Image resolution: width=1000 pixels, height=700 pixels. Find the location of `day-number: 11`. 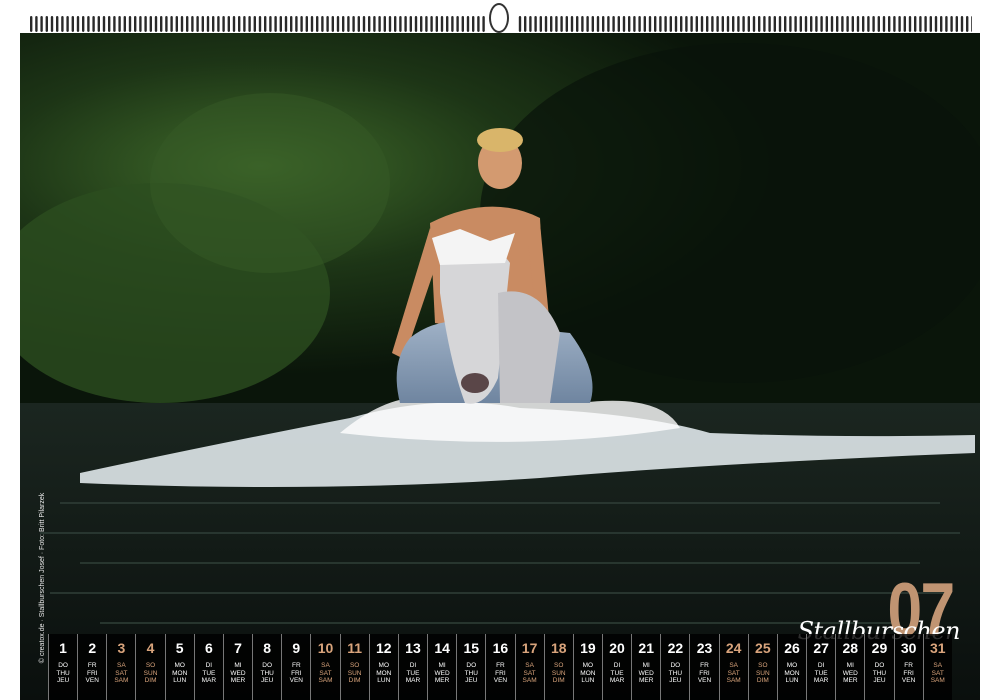

day-number: 11 is located at coordinates (355, 648).